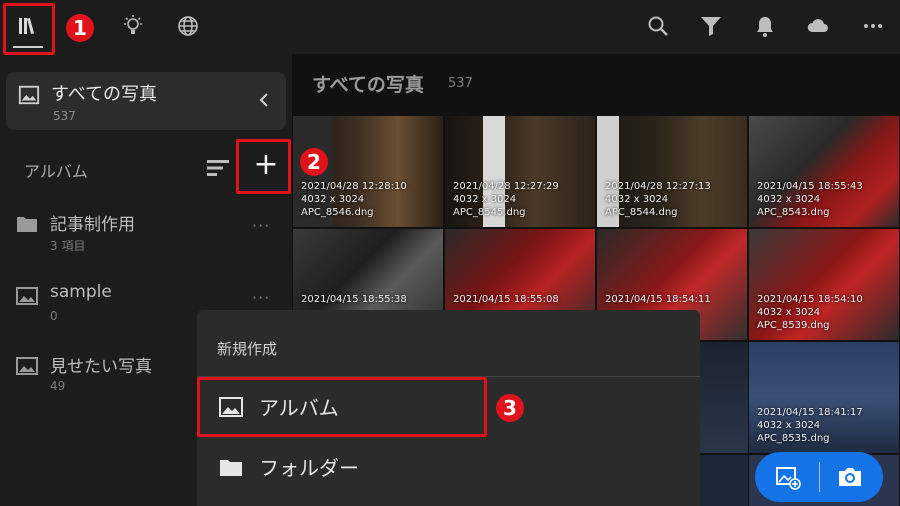 The image size is (900, 506). I want to click on step-badge-2: 2, so click(314, 162).